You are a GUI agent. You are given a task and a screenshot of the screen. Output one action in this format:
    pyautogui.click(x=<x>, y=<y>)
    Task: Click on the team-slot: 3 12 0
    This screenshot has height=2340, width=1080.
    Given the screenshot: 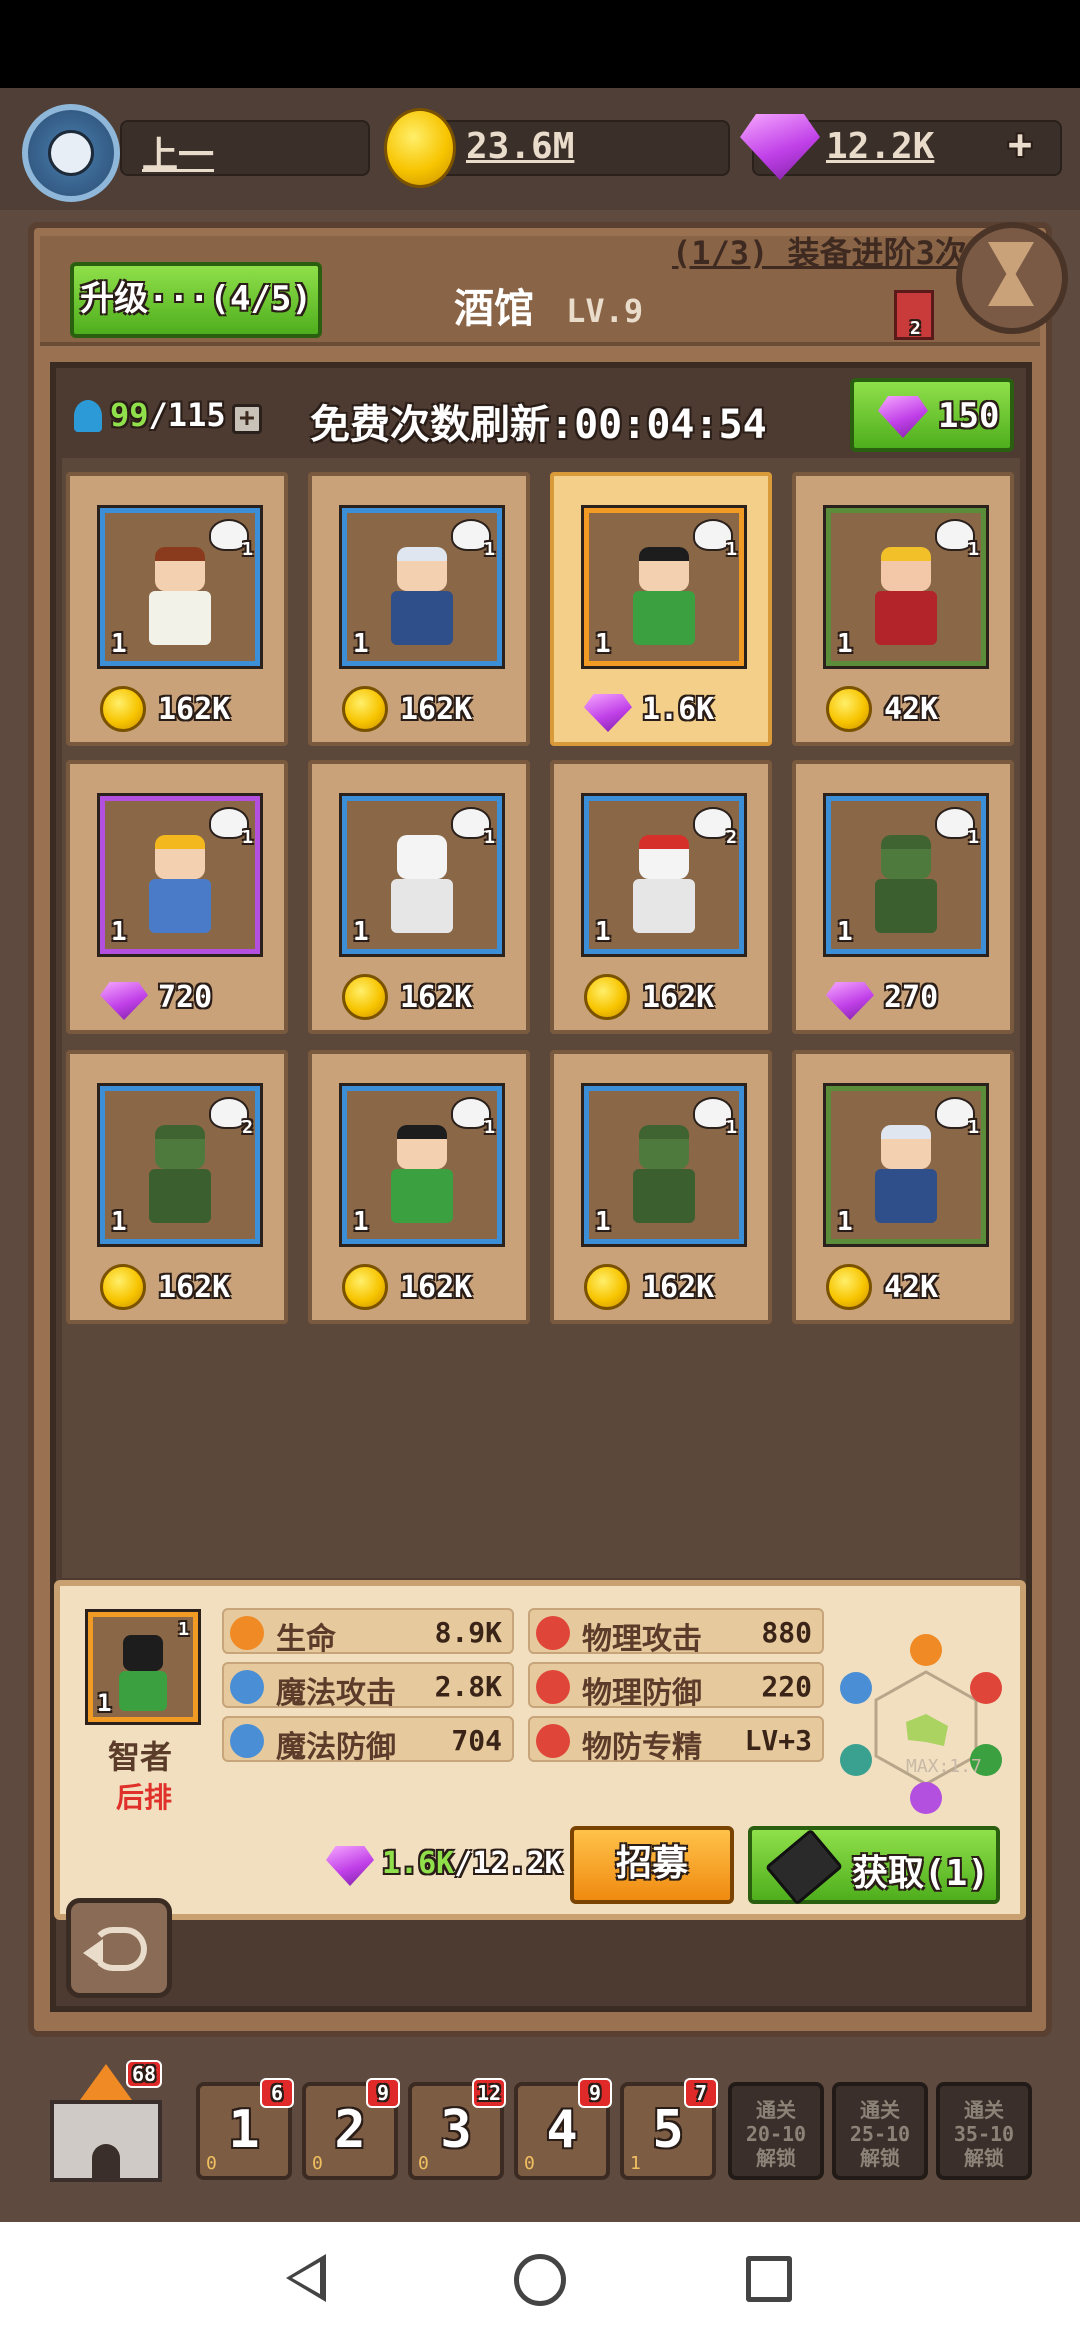 What is the action you would take?
    pyautogui.click(x=457, y=2129)
    